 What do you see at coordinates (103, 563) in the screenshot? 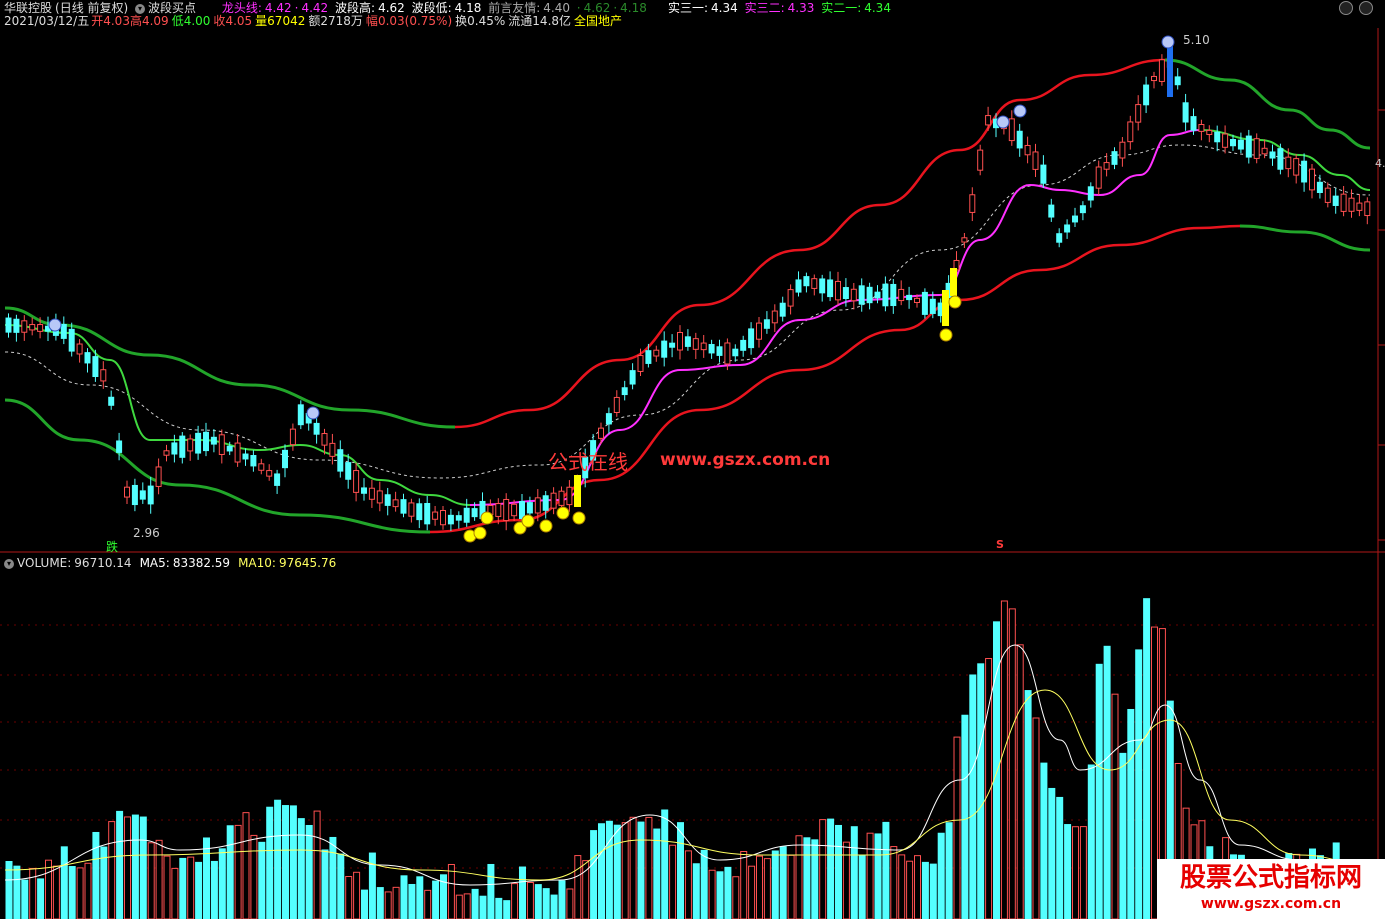
I see `volume-val: 96710.14` at bounding box center [103, 563].